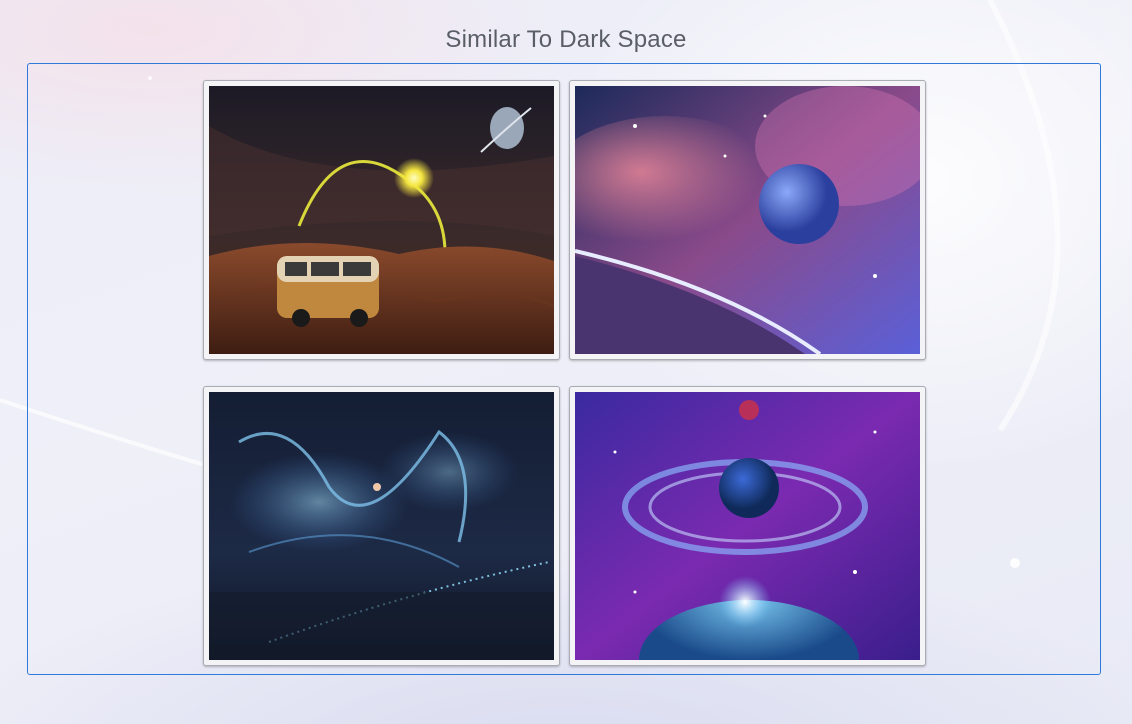 This screenshot has height=724, width=1132. Describe the element at coordinates (566, 39) in the screenshot. I see `page-title: Similar To Dark Space` at that location.